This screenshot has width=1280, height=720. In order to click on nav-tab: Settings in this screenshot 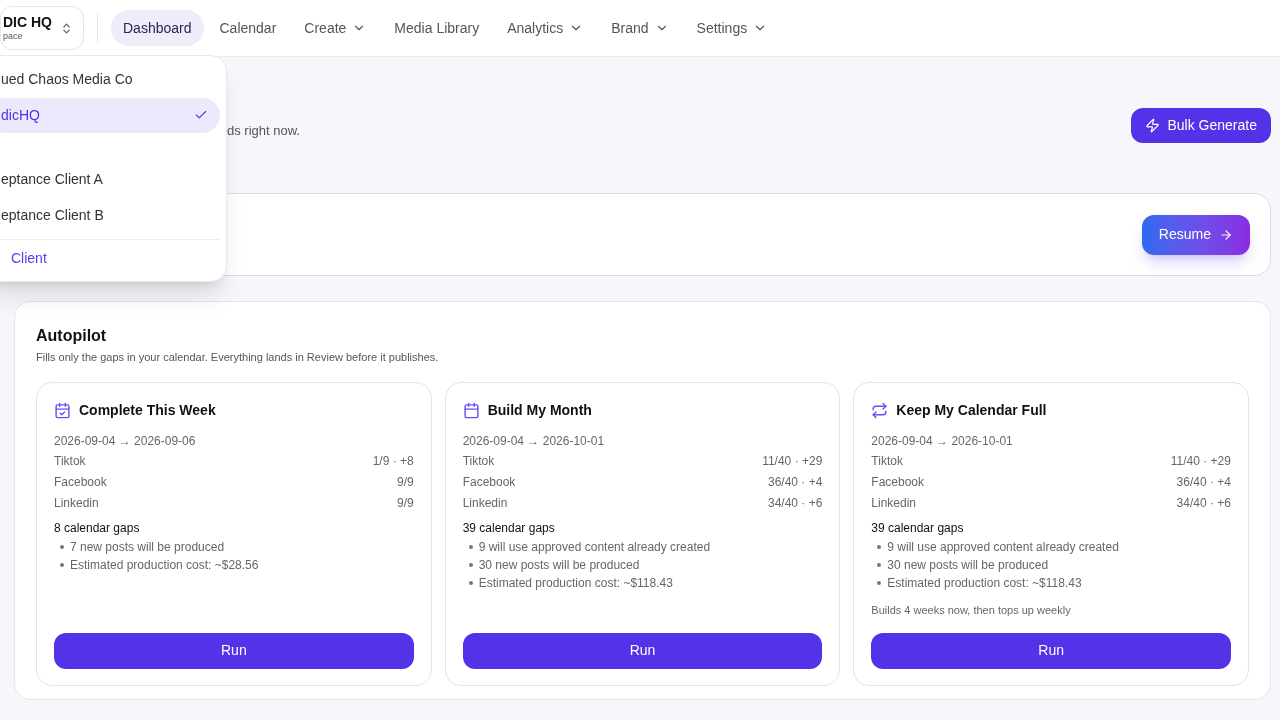, I will do `click(732, 28)`.